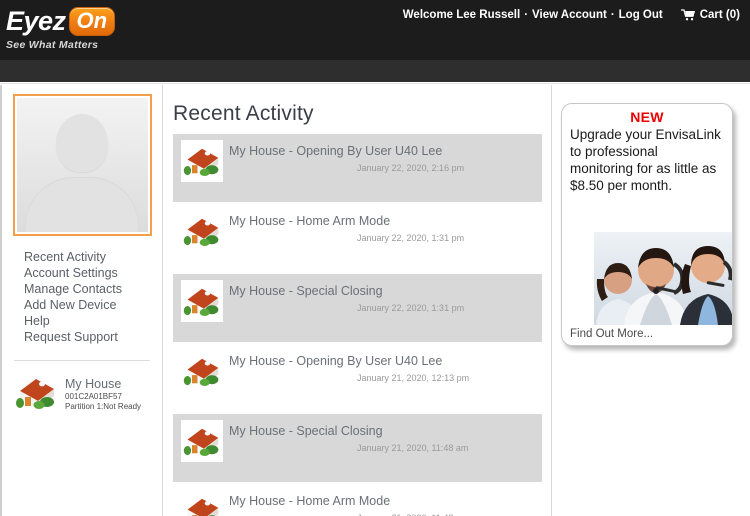 This screenshot has height=516, width=750. I want to click on log-out-link: Log Out, so click(641, 15).